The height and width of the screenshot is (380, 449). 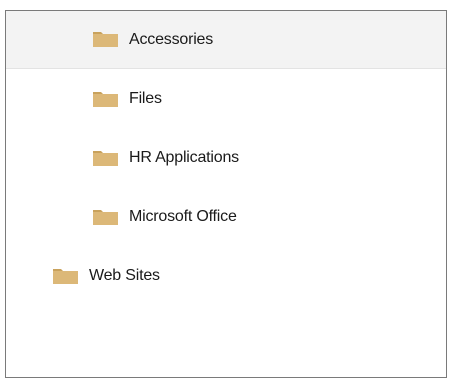 I want to click on tree-item-label: Web Sites, so click(x=124, y=275).